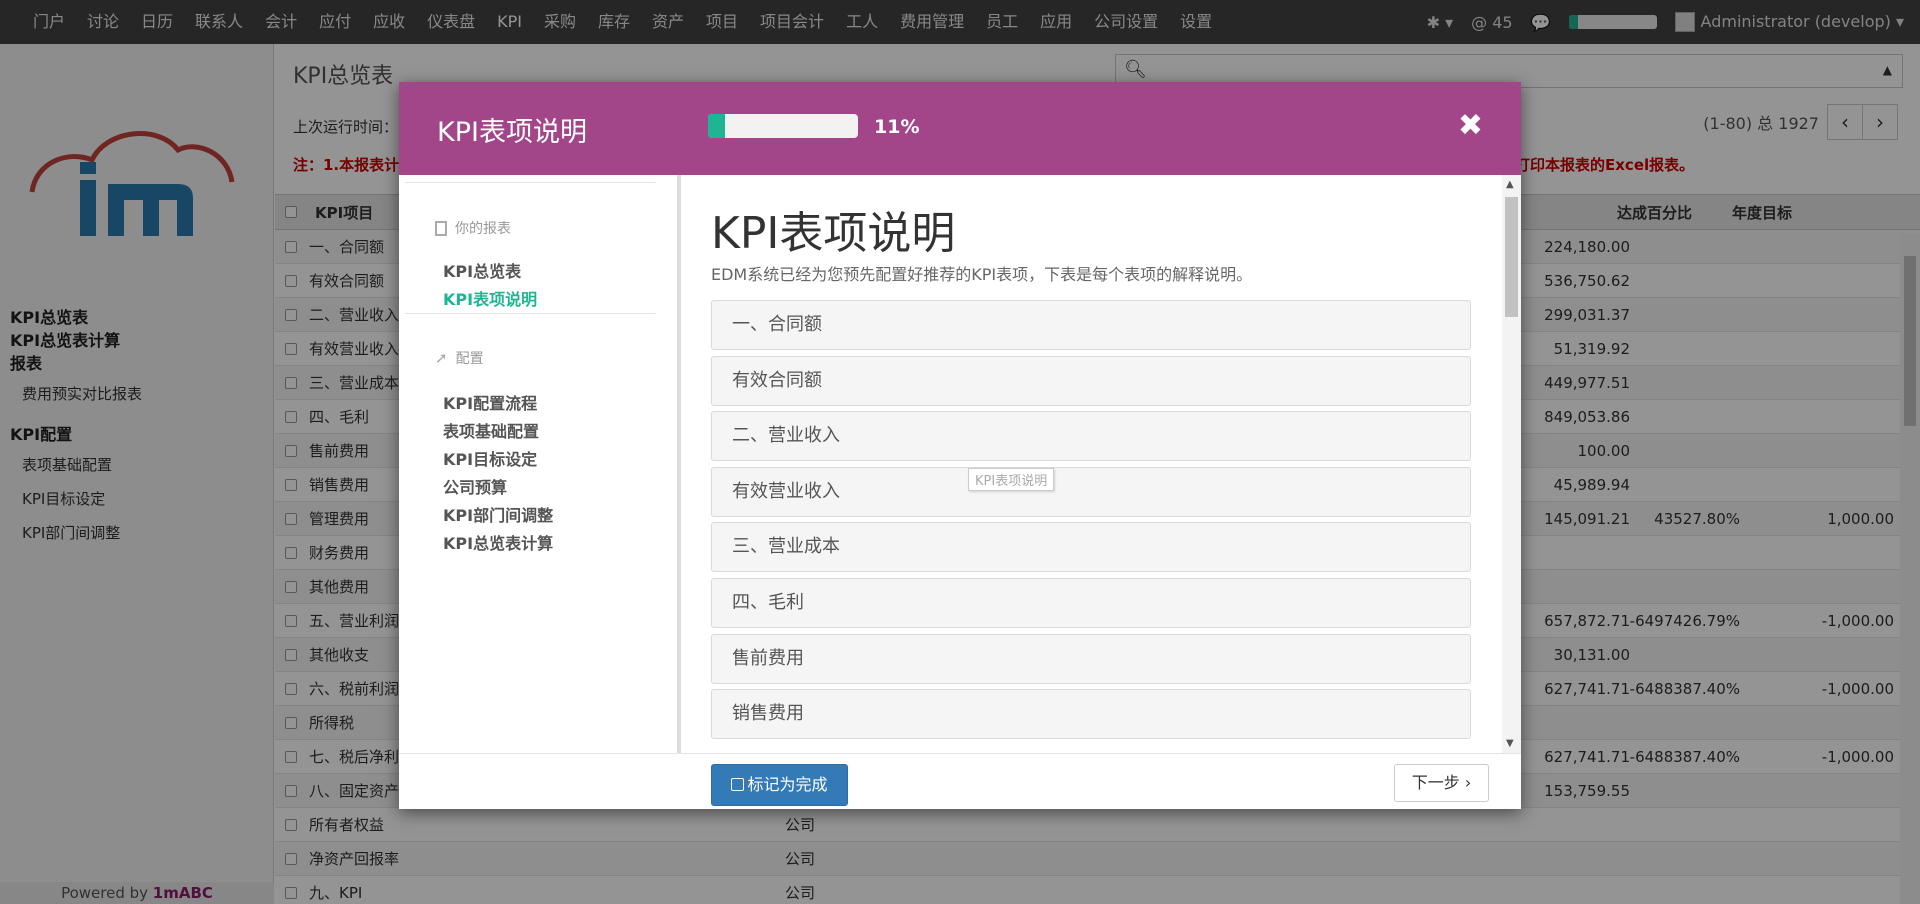 This screenshot has height=904, width=1920. I want to click on scroll-up-icon: ▲, so click(1510, 184).